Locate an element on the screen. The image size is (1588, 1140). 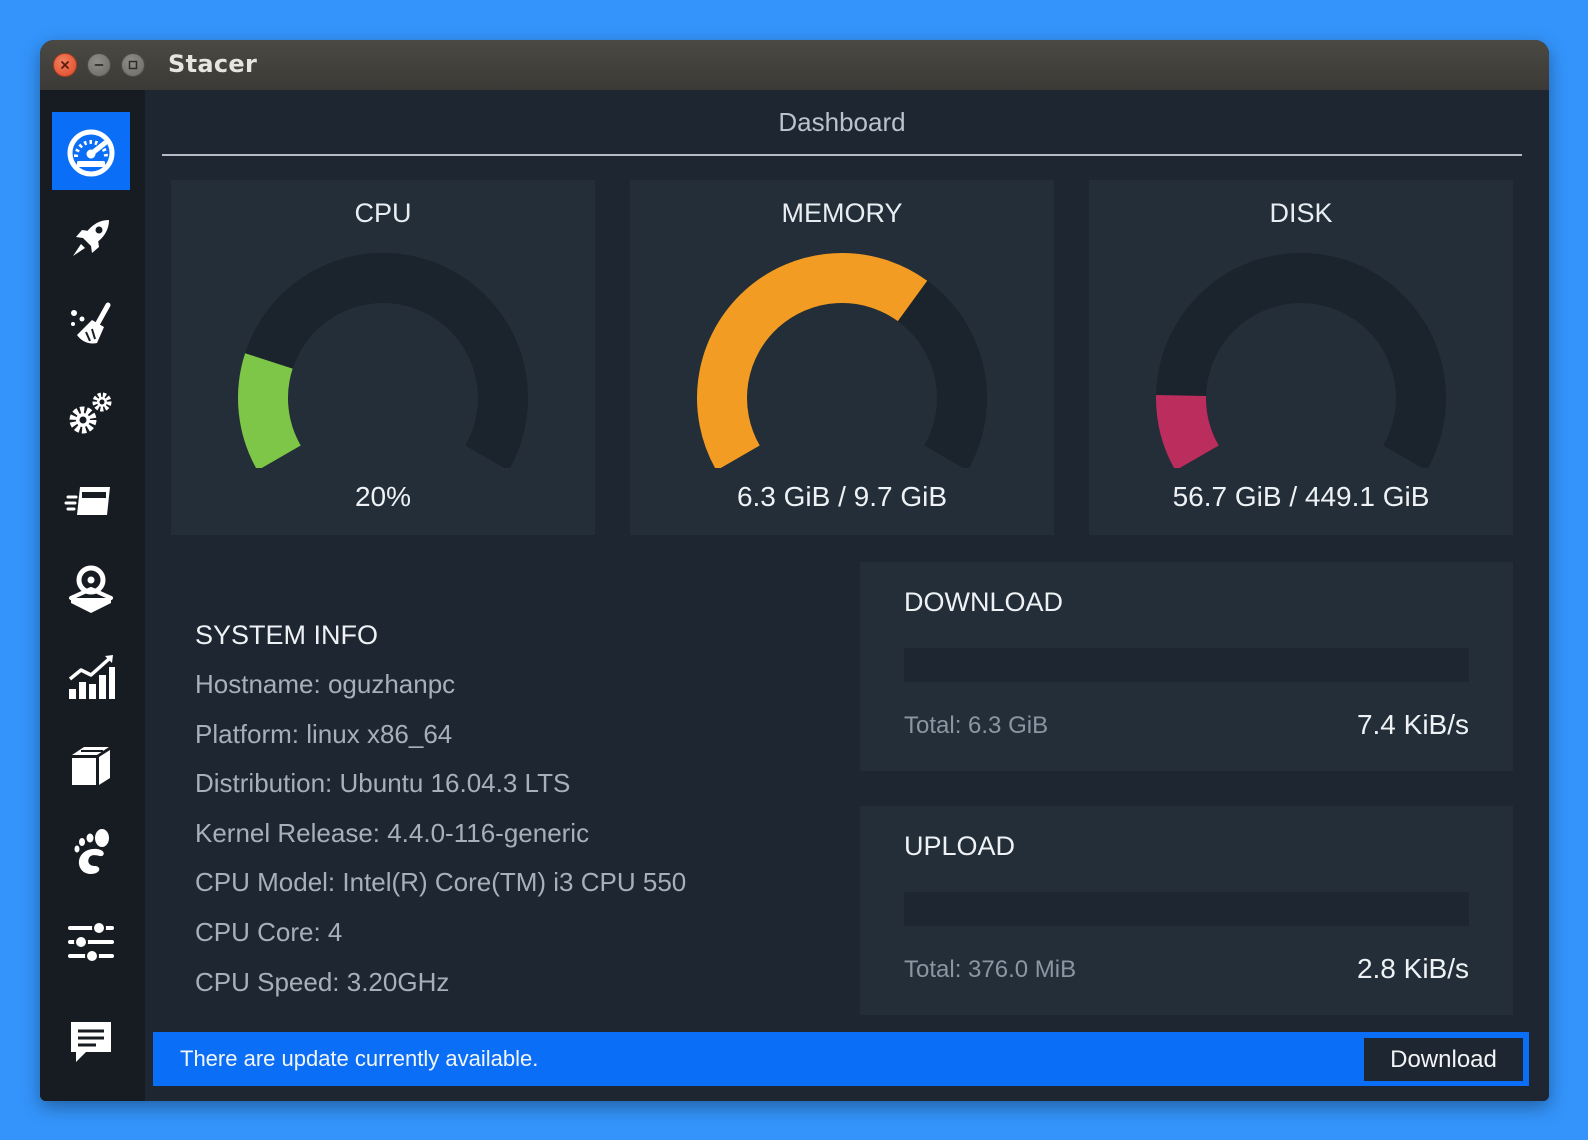
download-update-button: Download is located at coordinates (1443, 1059).